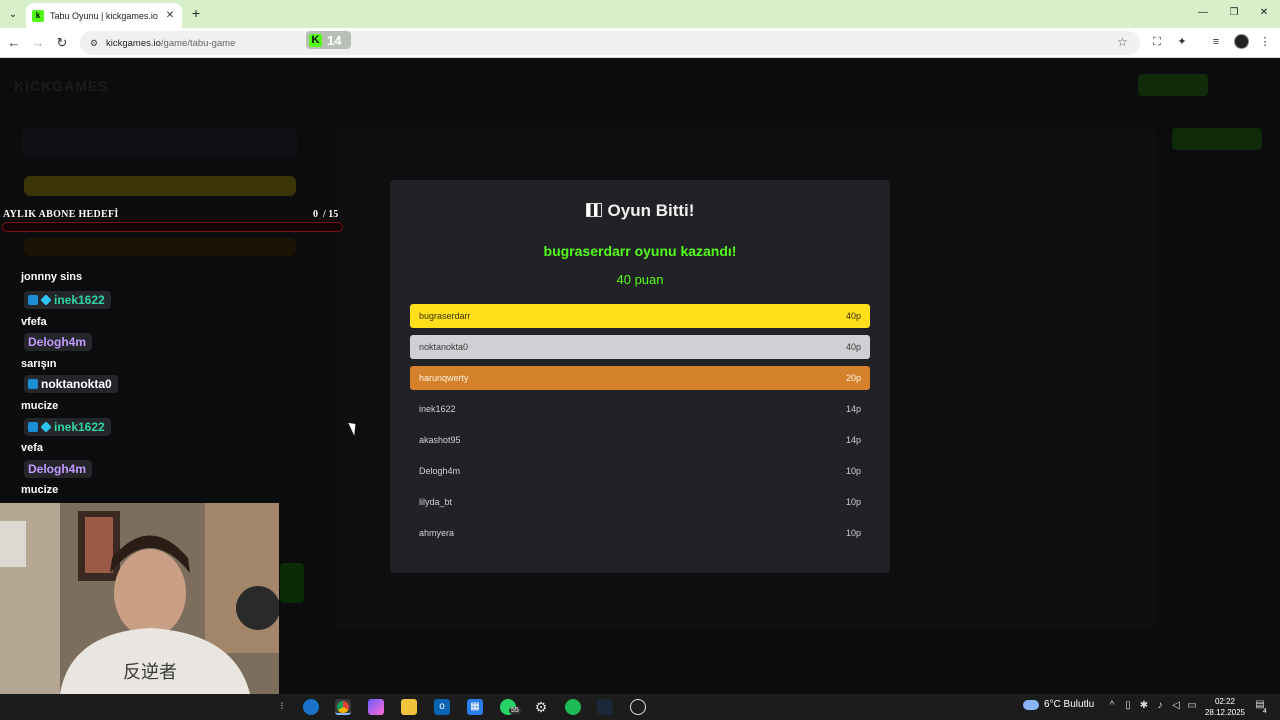  I want to click on chat-message: sarışın, so click(39, 364).